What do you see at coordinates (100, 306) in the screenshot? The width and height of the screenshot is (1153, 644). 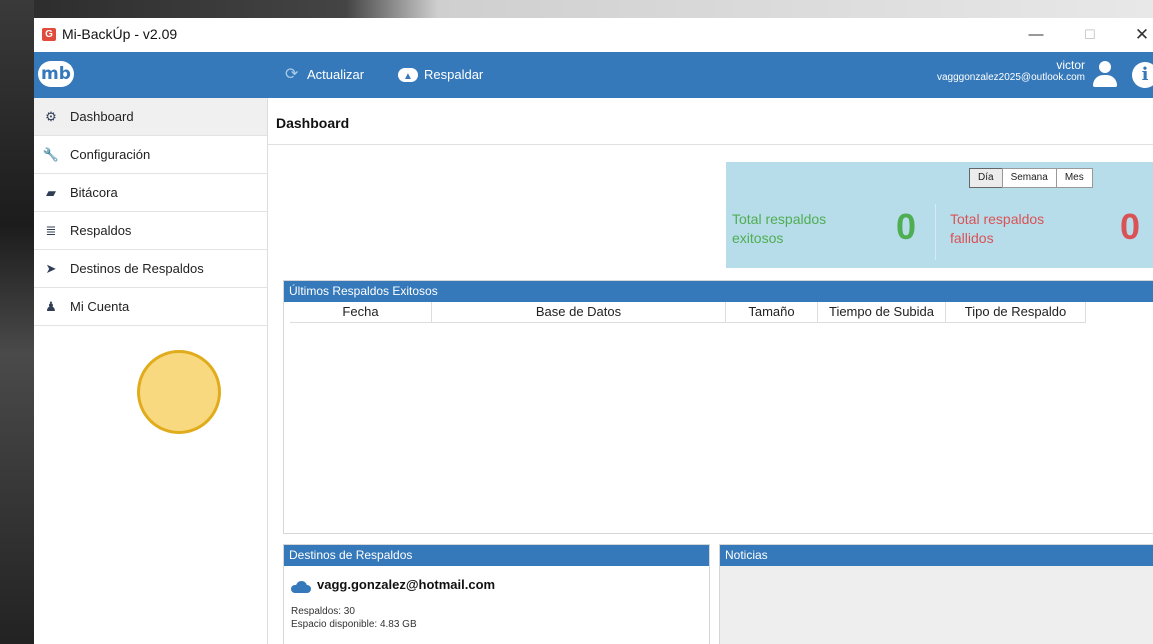 I see `sidebar-item-label: Mi Cuenta` at bounding box center [100, 306].